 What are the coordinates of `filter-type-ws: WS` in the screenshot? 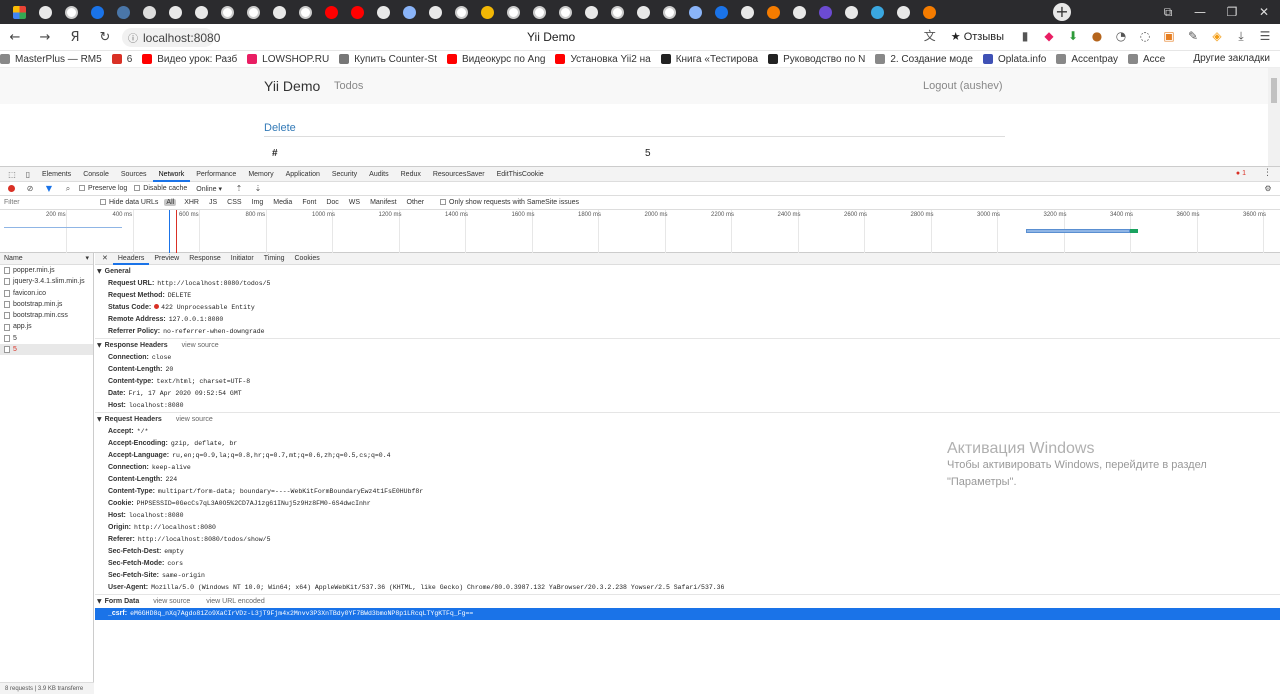 It's located at (354, 202).